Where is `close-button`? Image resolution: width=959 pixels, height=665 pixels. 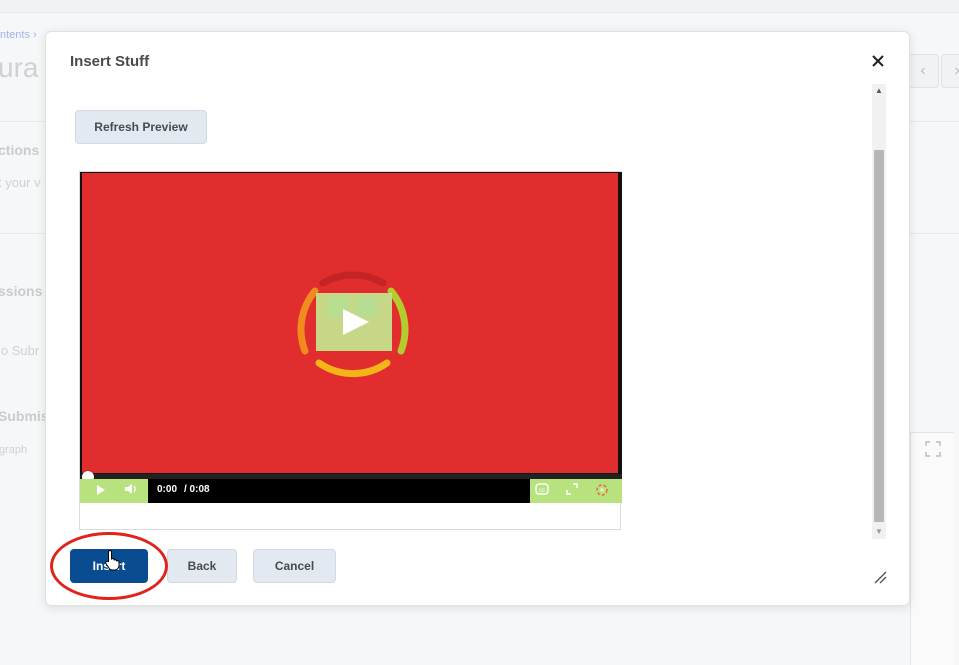 close-button is located at coordinates (878, 61).